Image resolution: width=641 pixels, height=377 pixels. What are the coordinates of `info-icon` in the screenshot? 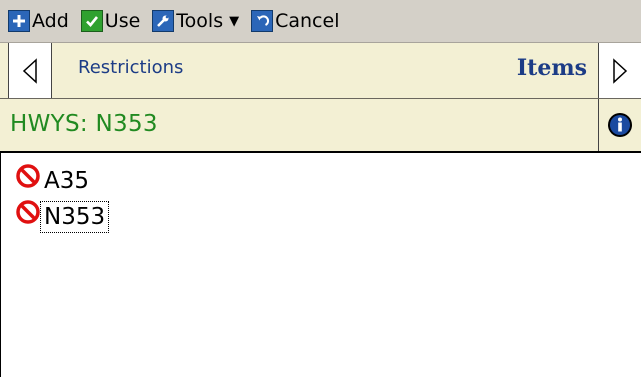 It's located at (620, 125).